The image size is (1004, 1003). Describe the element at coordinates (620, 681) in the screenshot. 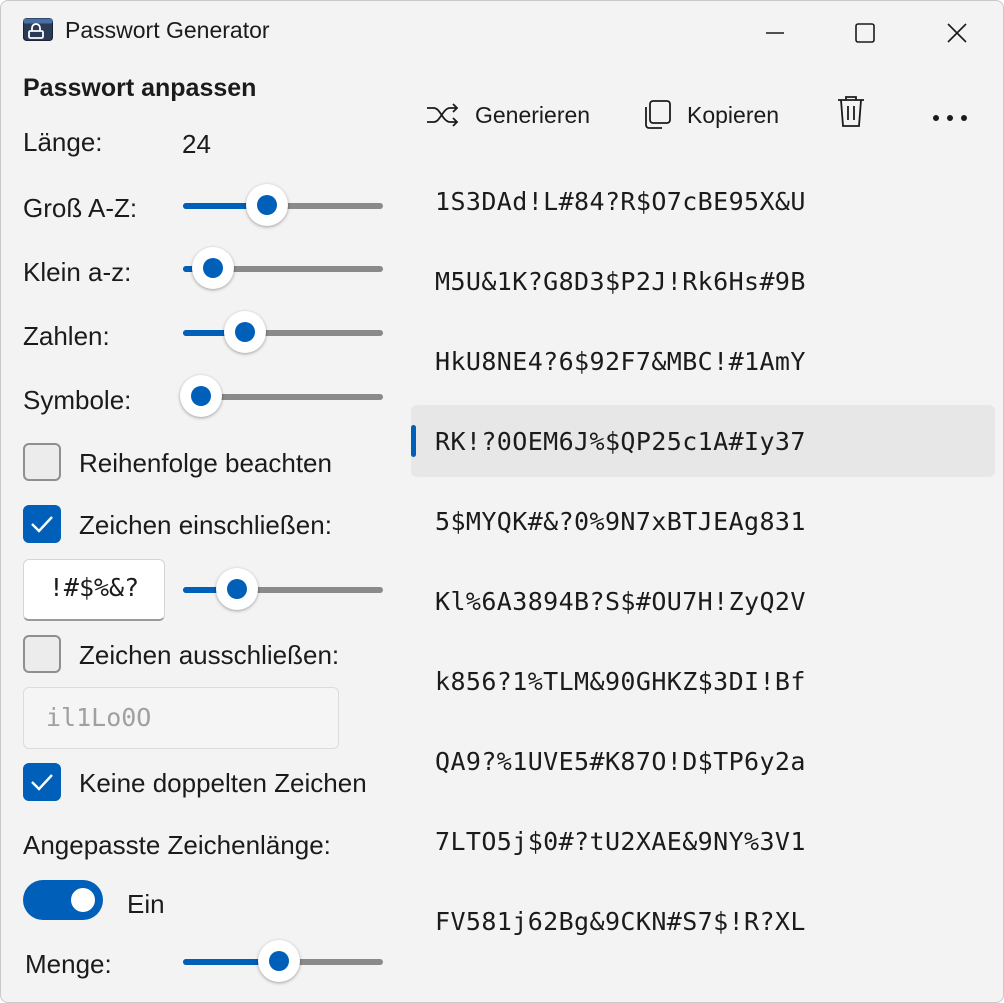

I see `password-text: k856?1%TLM&90GHKZ$3DI!Bf` at that location.